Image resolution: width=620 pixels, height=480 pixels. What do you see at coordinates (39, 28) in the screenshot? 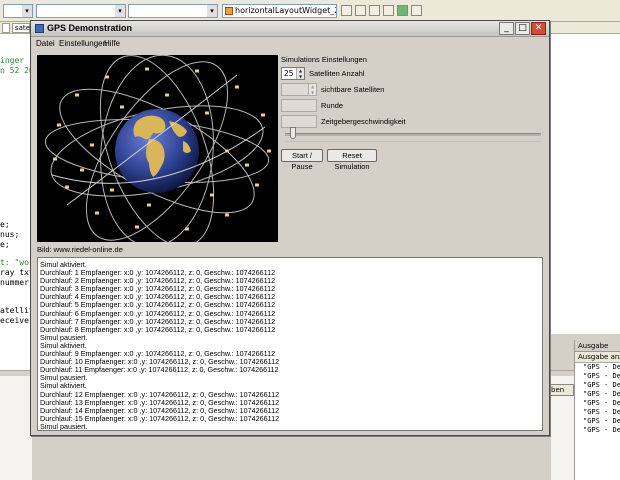
I see `app-icon` at bounding box center [39, 28].